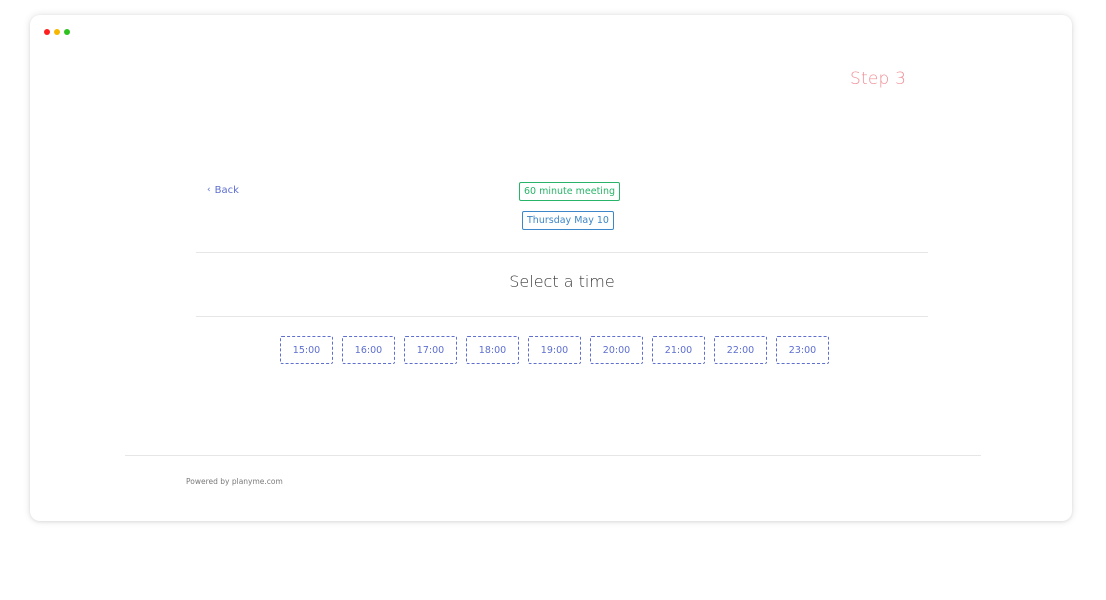  Describe the element at coordinates (678, 350) in the screenshot. I see `time-slot-2100: 21:00` at that location.